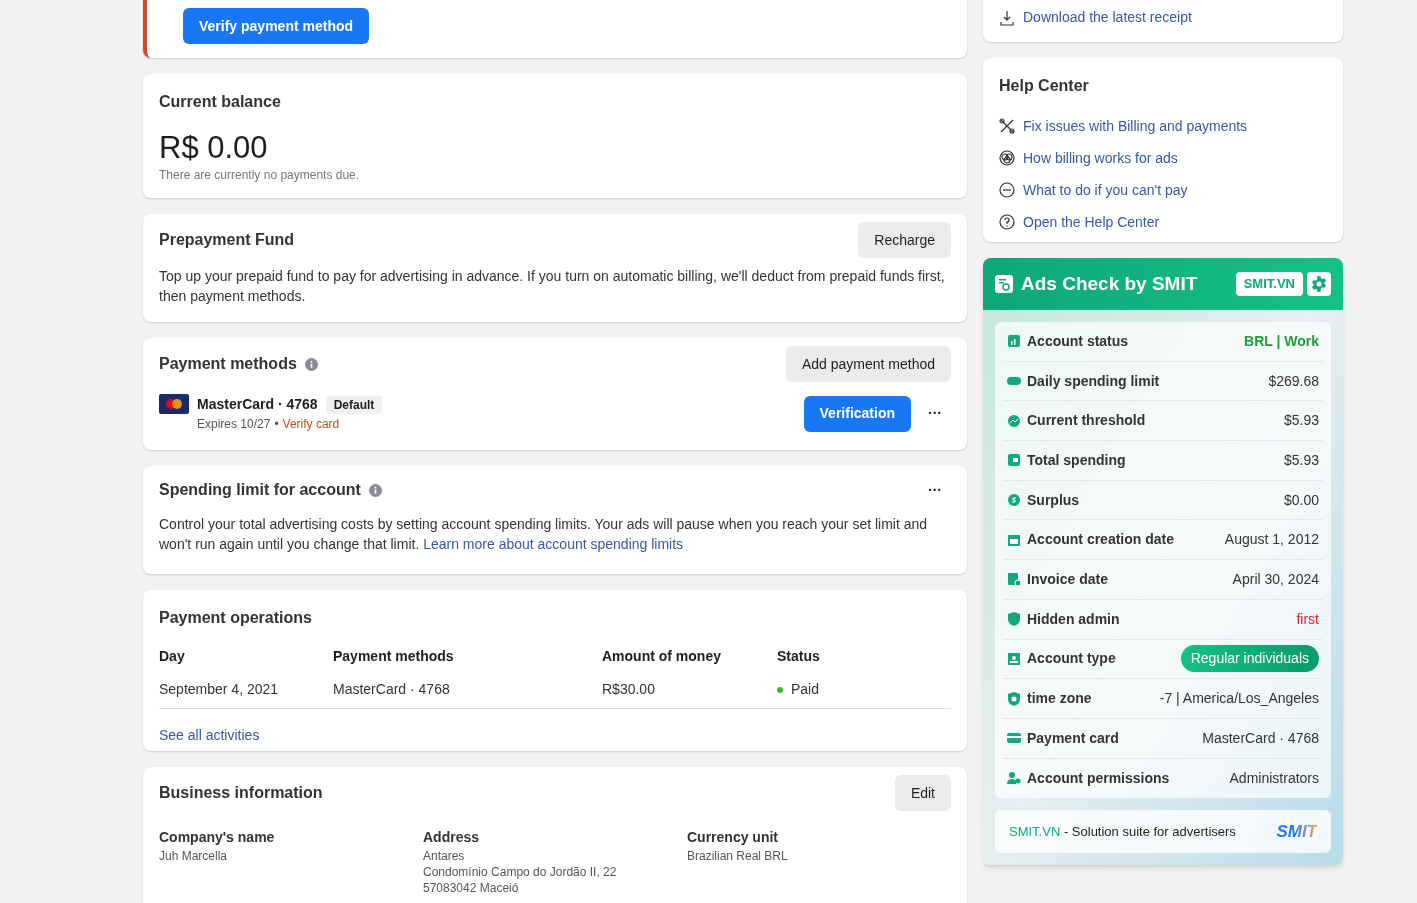 Image resolution: width=1417 pixels, height=903 pixels. I want to click on clock-shield-icon, so click(1014, 698).